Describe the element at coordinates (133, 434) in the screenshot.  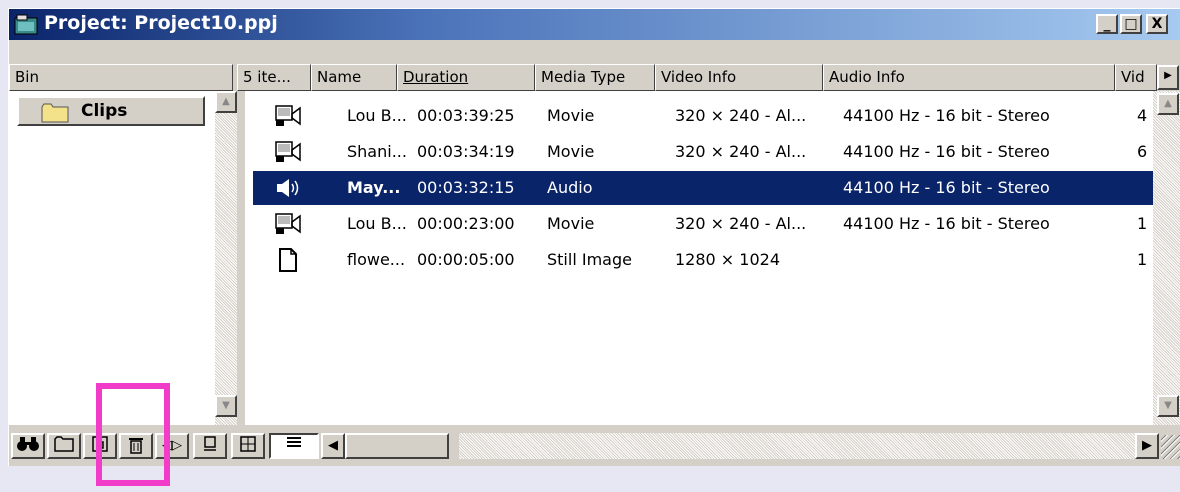
I see `highlight-box` at that location.